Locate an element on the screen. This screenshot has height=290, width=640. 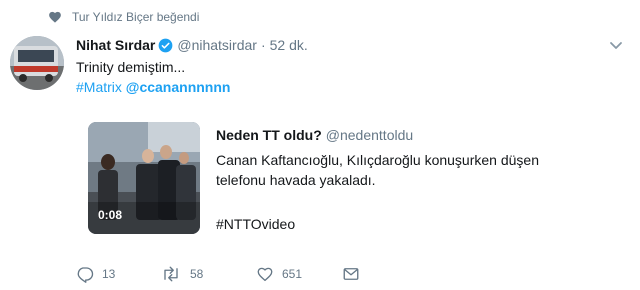
video-thumbnail: 0:08 is located at coordinates (144, 178).